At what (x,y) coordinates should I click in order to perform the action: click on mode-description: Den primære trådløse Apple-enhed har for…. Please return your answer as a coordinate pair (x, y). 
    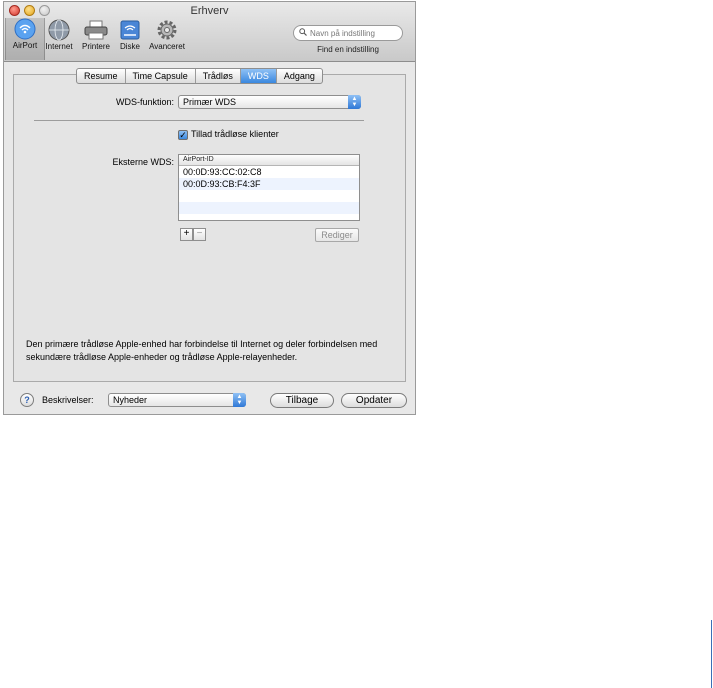
    Looking at the image, I should click on (202, 350).